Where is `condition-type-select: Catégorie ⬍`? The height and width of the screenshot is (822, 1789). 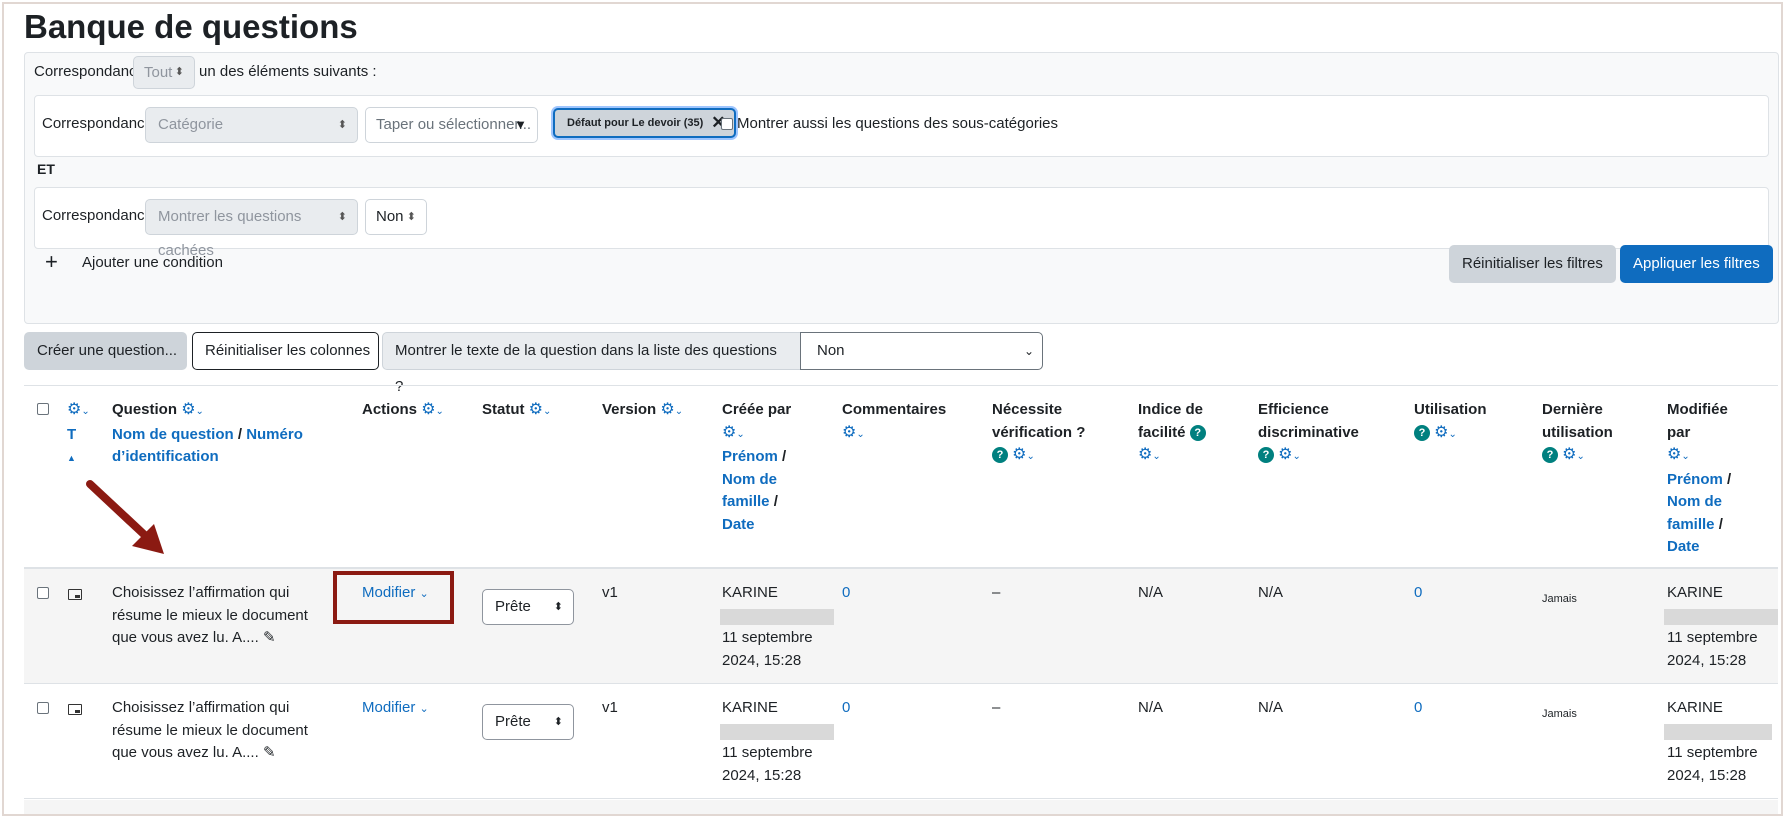 condition-type-select: Catégorie ⬍ is located at coordinates (251, 125).